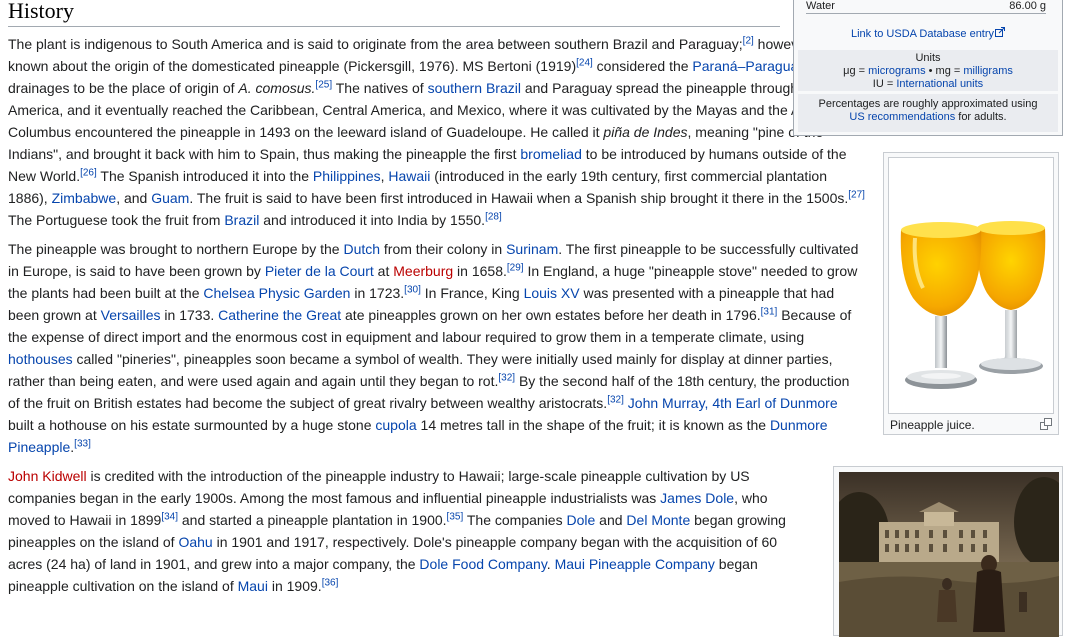  I want to click on percentages-line-2: US recommendations for adults., so click(928, 117).